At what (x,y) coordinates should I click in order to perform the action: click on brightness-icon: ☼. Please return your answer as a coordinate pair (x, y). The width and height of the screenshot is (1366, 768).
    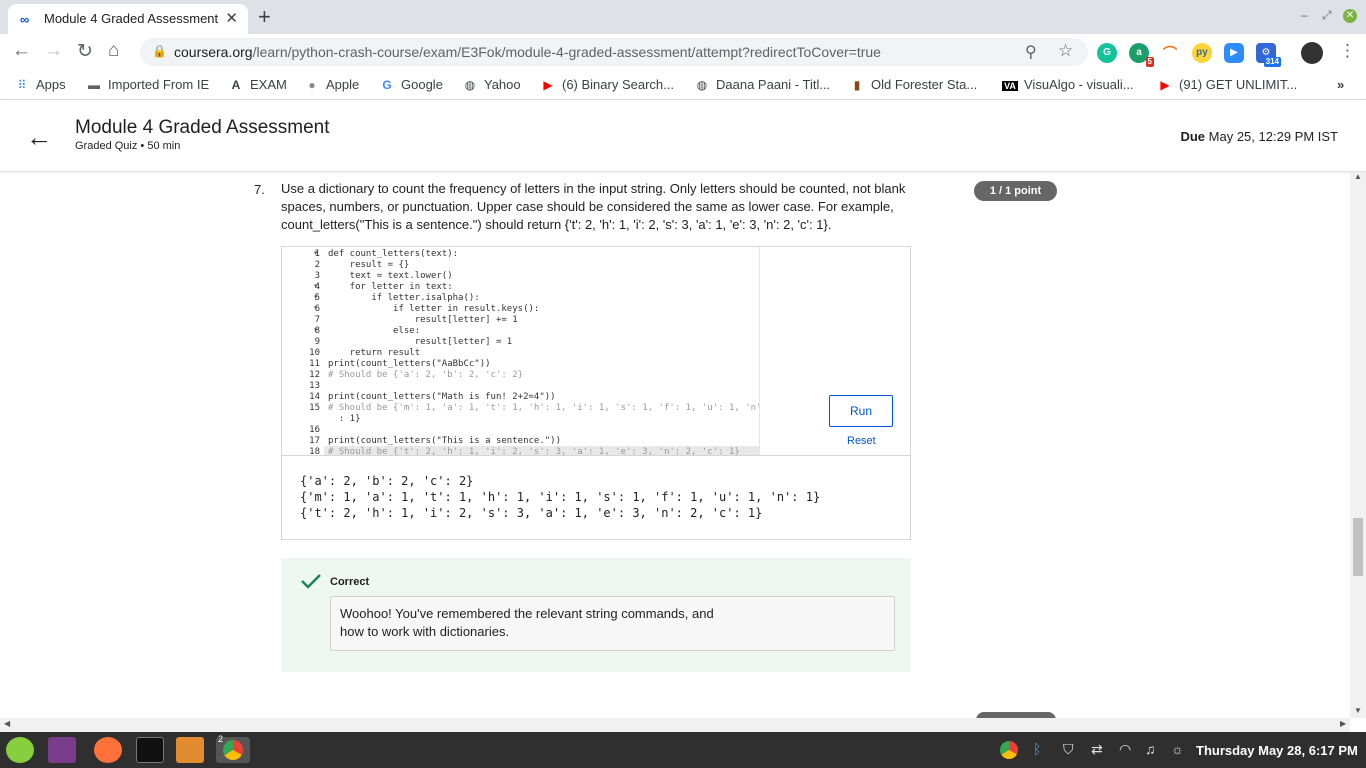
    Looking at the image, I should click on (1177, 749).